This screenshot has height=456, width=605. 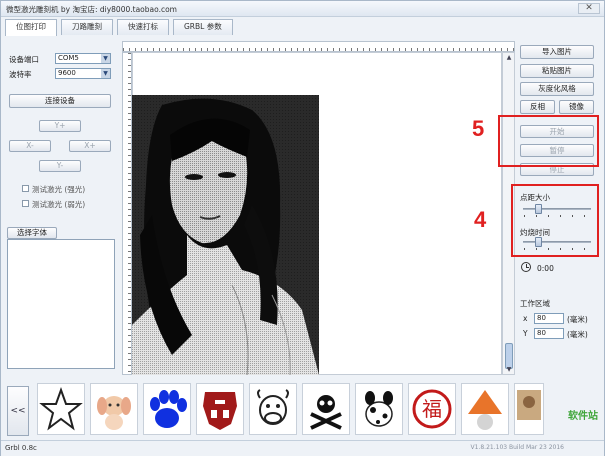 What do you see at coordinates (87, 27) in the screenshot?
I see `tab-toolpath-engrave: 刀路雕刻` at bounding box center [87, 27].